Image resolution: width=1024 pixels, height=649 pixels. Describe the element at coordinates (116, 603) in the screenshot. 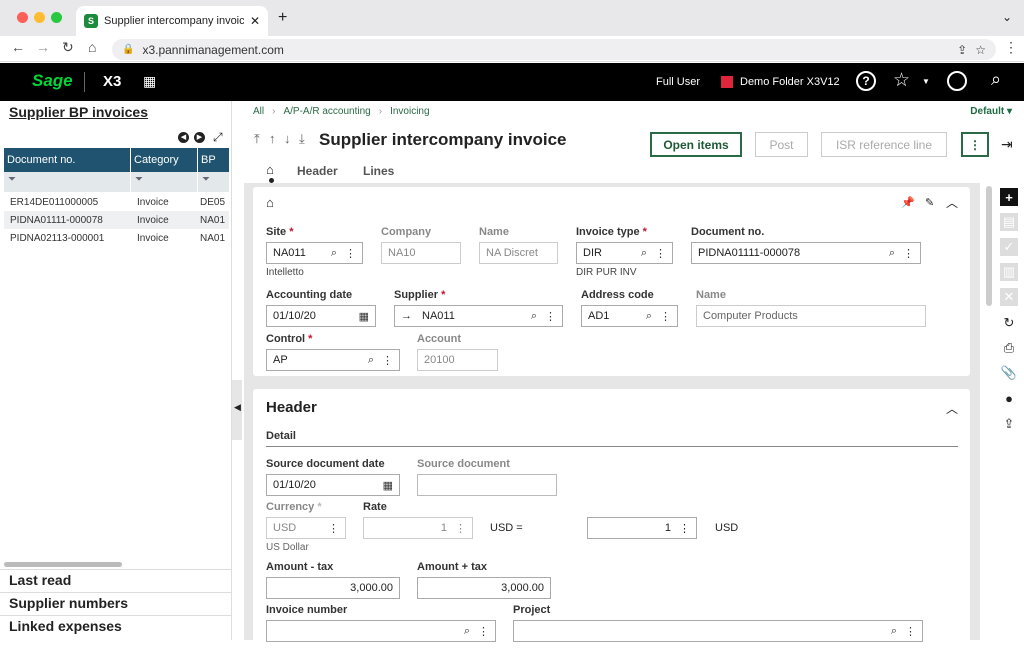

I see `section-supplier-numbers: Supplier numbers` at that location.